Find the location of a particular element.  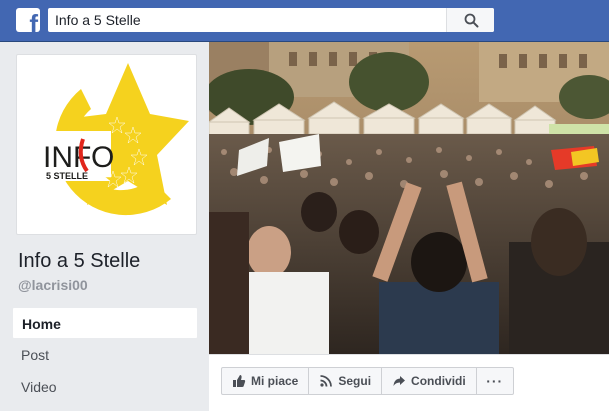

search-icon is located at coordinates (471, 20).